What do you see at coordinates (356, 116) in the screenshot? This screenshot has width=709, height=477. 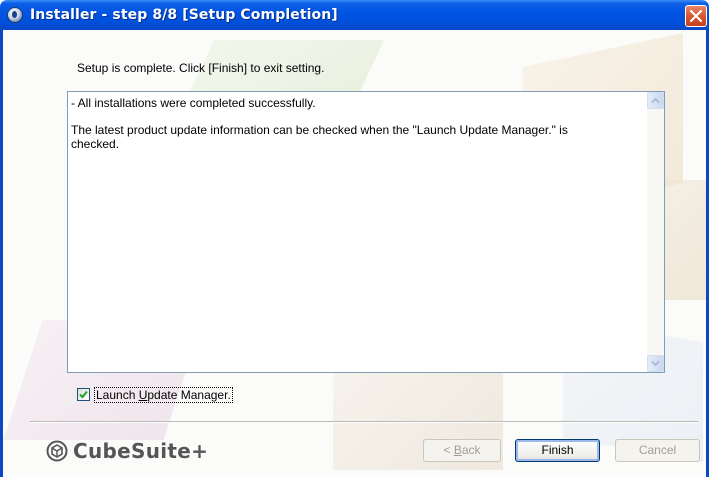 I see `log-blank-line` at bounding box center [356, 116].